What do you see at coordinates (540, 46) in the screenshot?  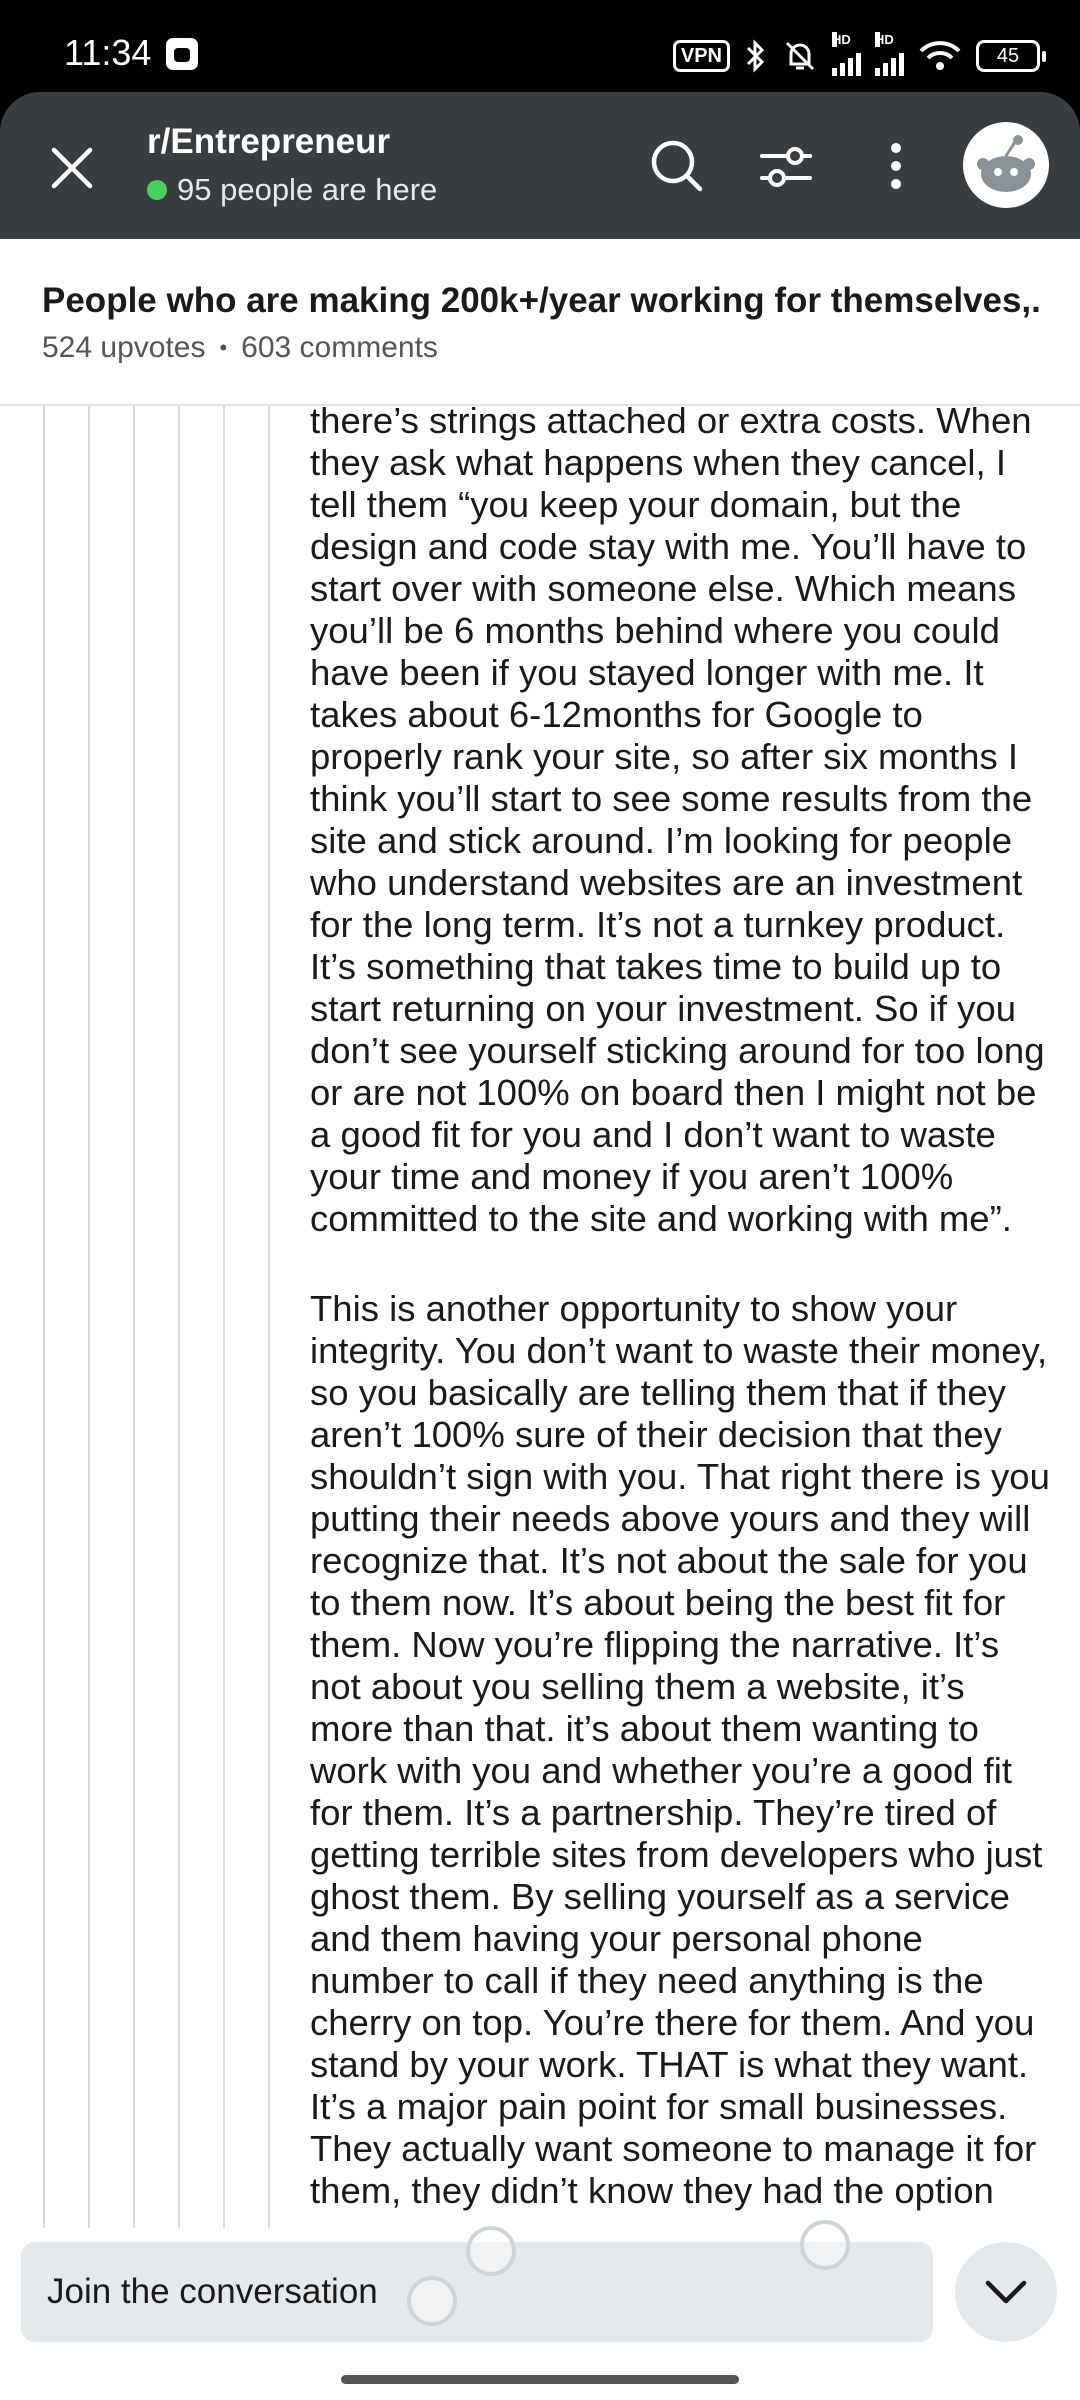 I see `status-bar: 11:34 VPN HD HD 45` at bounding box center [540, 46].